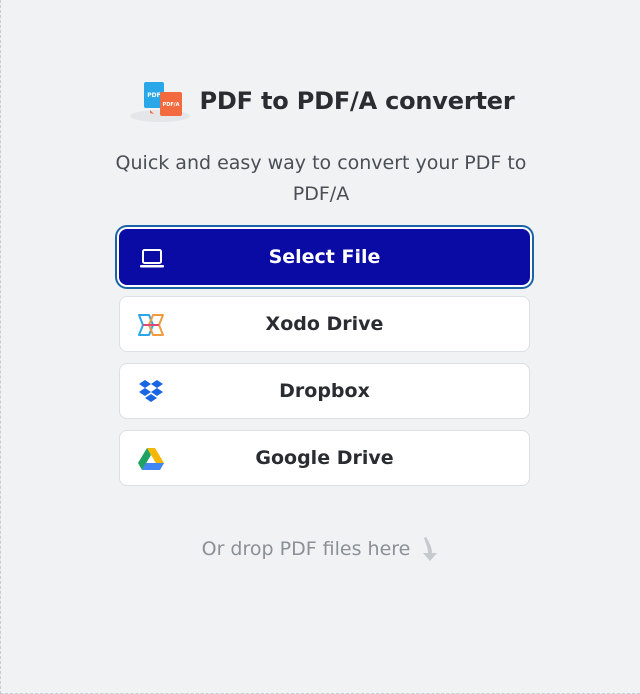 The width and height of the screenshot is (640, 694). I want to click on pdf-to-pdfa-logo-icon: PDF PDF/A, so click(160, 101).